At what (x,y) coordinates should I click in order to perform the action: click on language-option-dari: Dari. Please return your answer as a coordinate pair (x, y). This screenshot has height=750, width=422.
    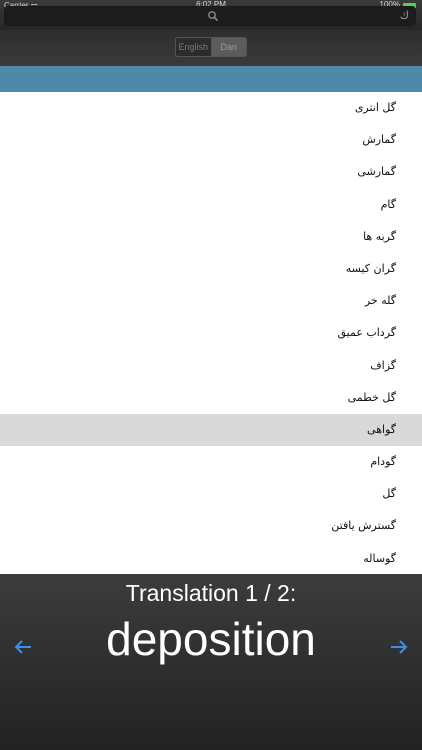
    Looking at the image, I should click on (228, 47).